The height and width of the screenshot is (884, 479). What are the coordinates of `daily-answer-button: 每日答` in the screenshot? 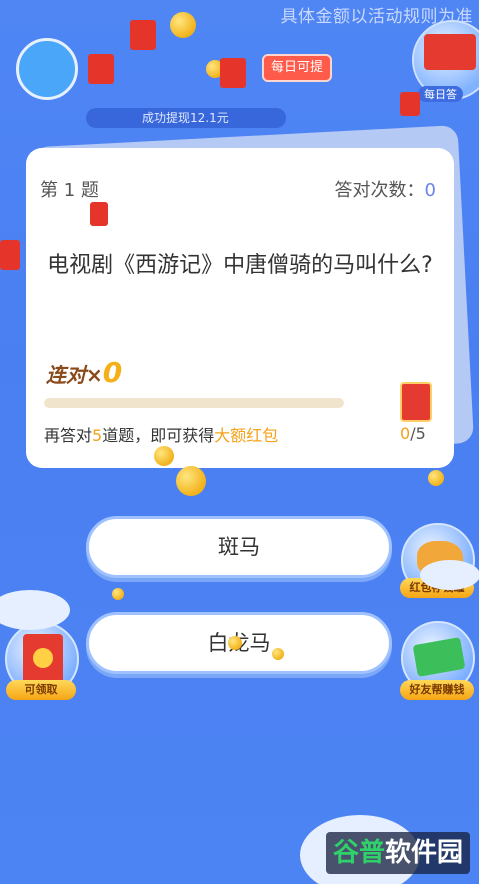 It's located at (445, 61).